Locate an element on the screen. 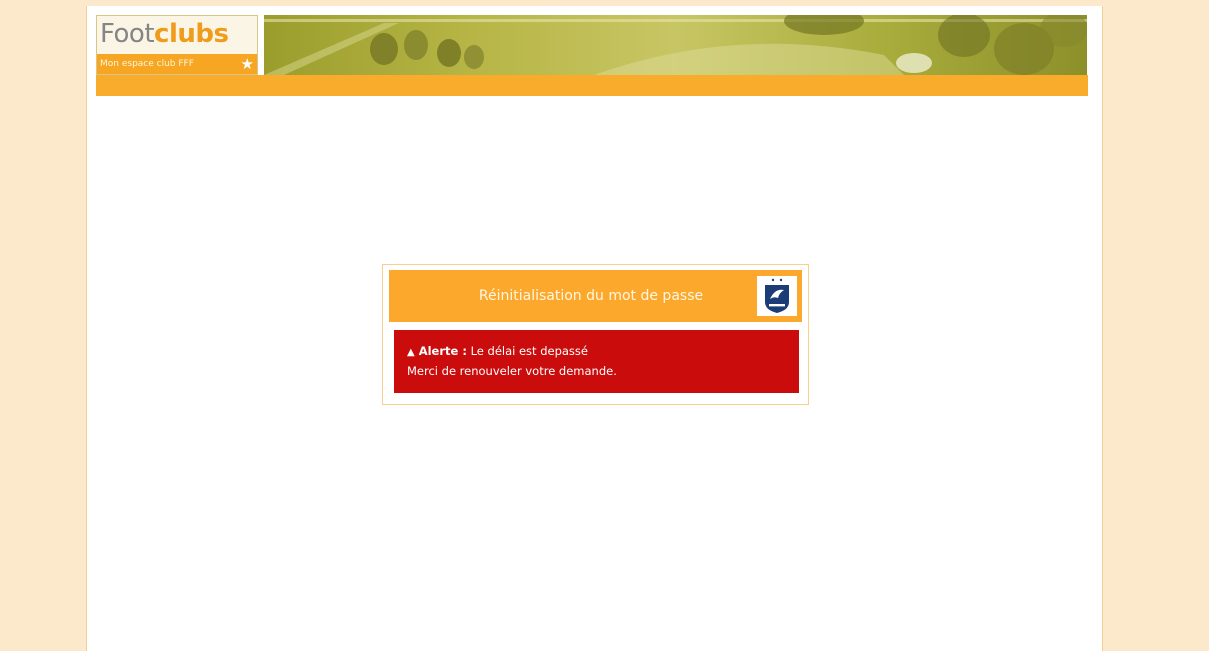  fff-shield-icon is located at coordinates (777, 296).